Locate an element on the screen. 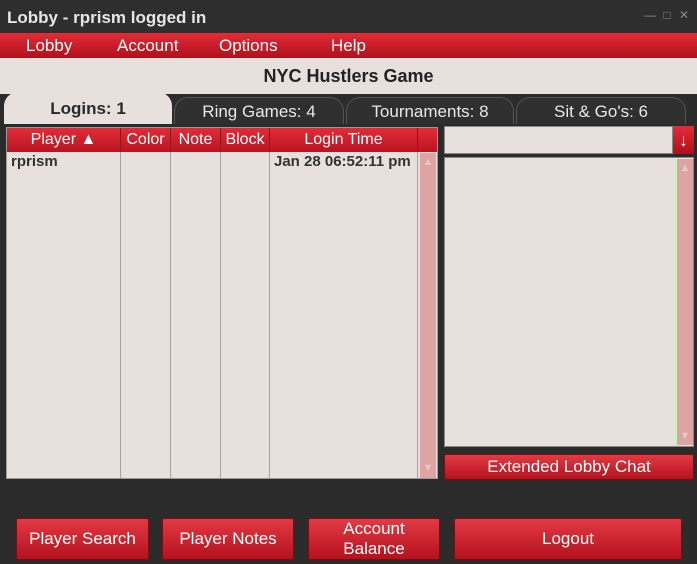  tab-logins: Logins: 1 is located at coordinates (88, 109).